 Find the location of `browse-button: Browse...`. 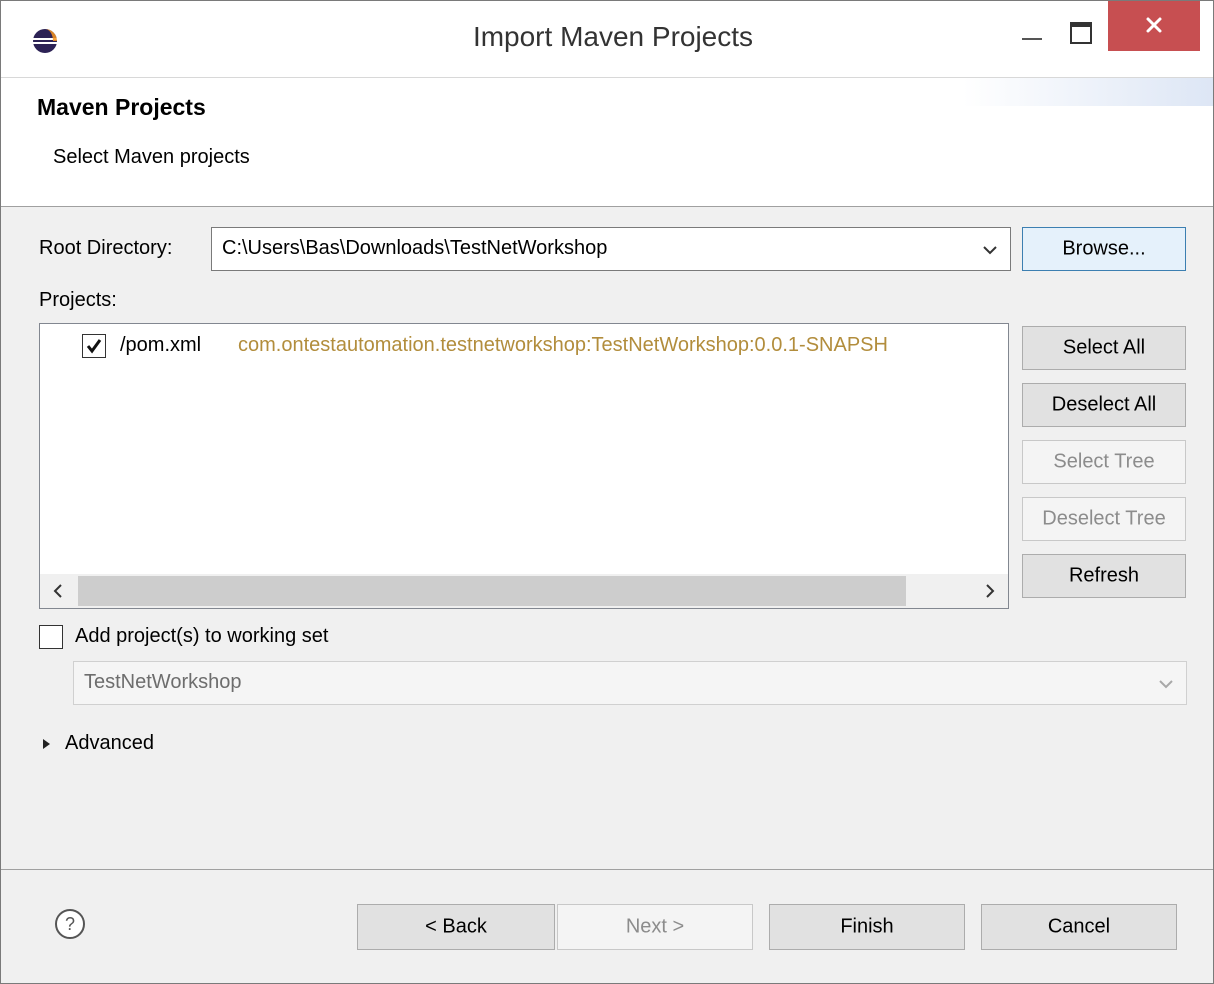

browse-button: Browse... is located at coordinates (1104, 249).